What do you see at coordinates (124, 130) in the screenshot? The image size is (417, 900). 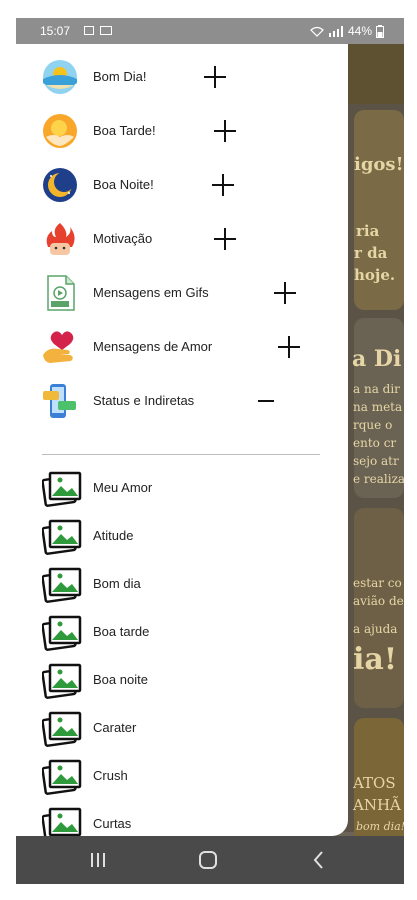 I see `category-label: Boa Tarde!` at bounding box center [124, 130].